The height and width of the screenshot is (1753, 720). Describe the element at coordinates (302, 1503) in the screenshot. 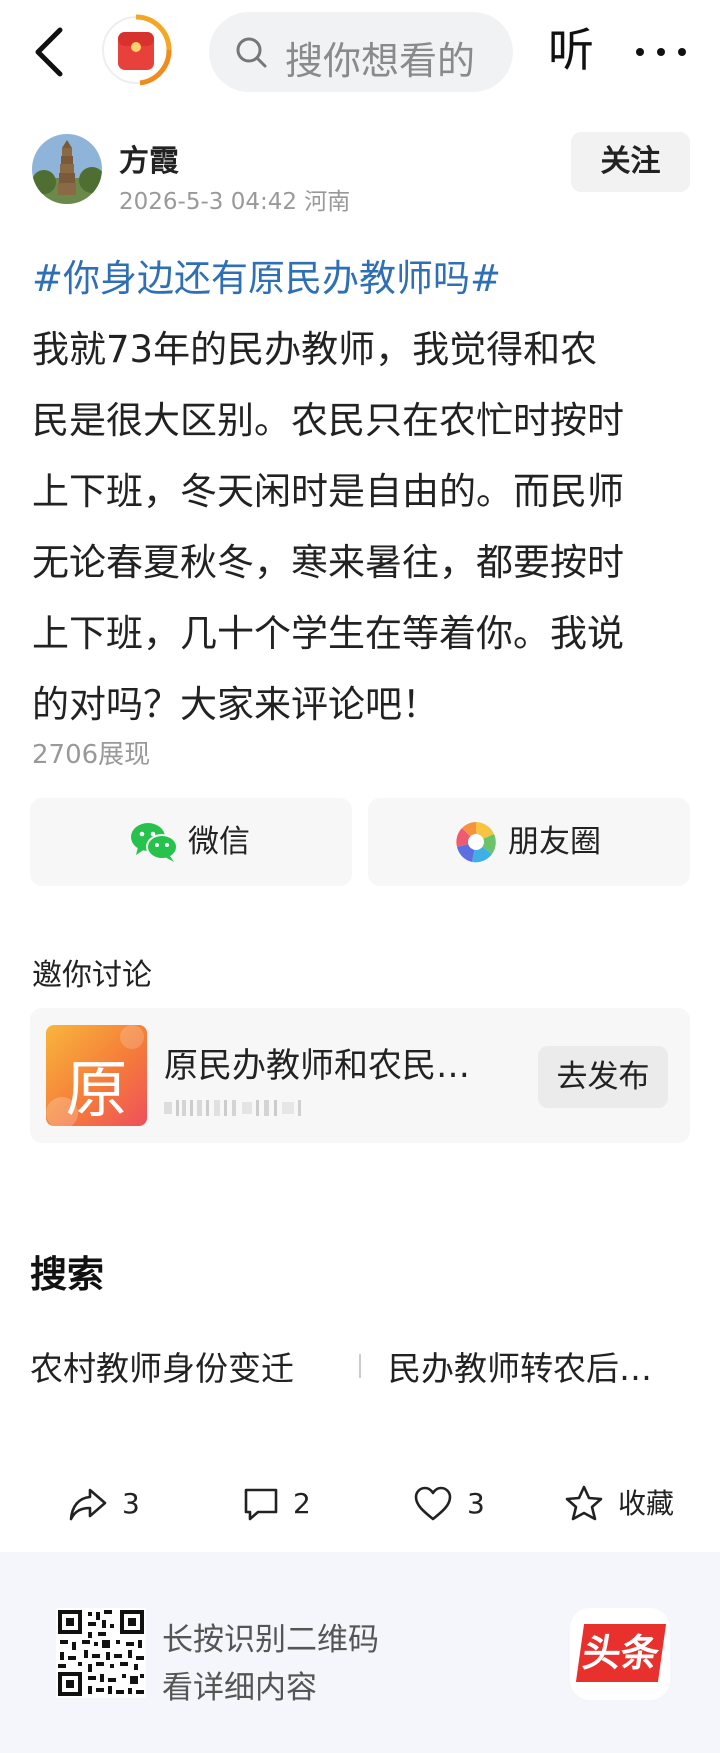

I see `comment-count: 2` at that location.